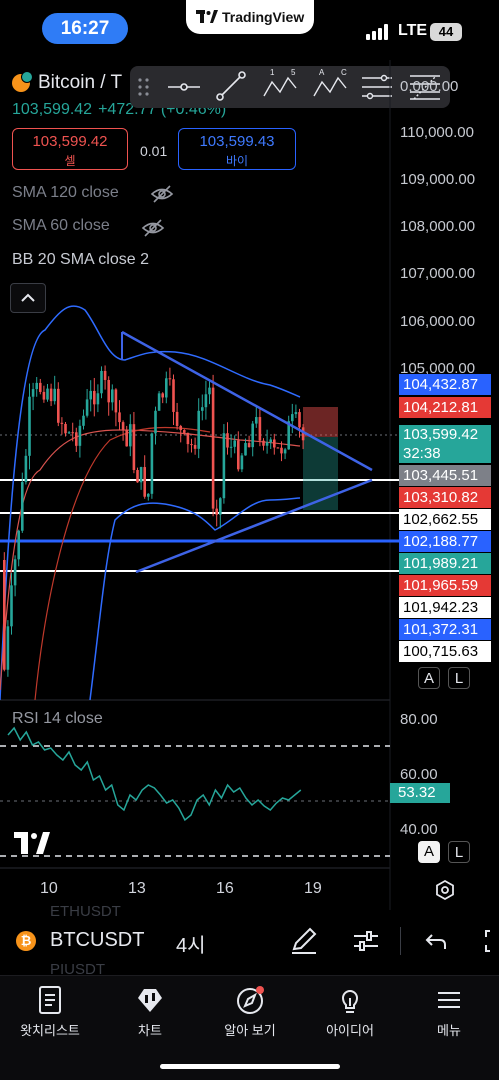 Image resolution: width=499 pixels, height=1080 pixels. What do you see at coordinates (350, 1011) in the screenshot?
I see `tab-ideas: 아이디어` at bounding box center [350, 1011].